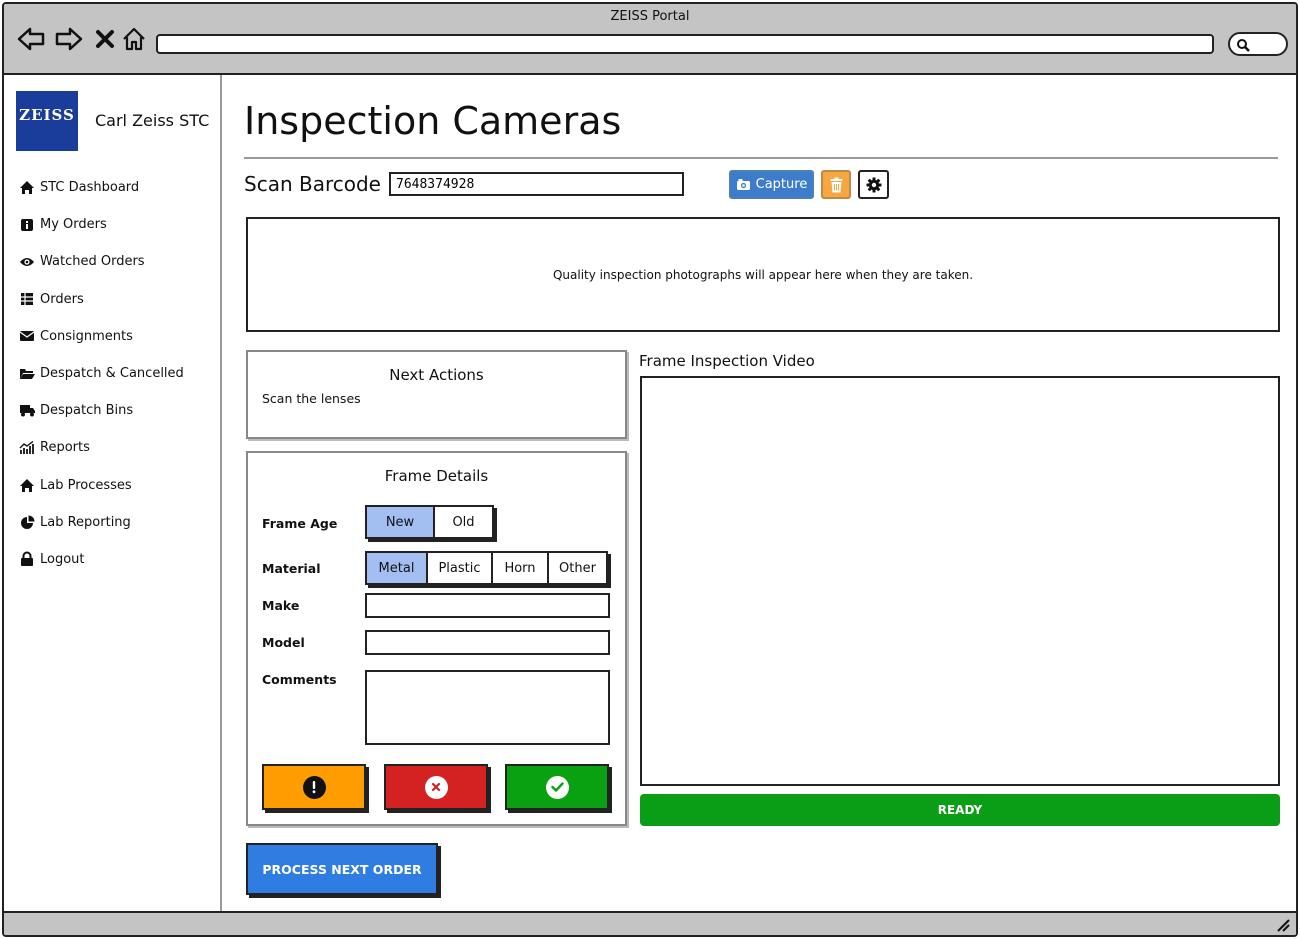 The height and width of the screenshot is (939, 1300). I want to click on next-actions-panel: Next Actions Scan the lenses, so click(436, 394).